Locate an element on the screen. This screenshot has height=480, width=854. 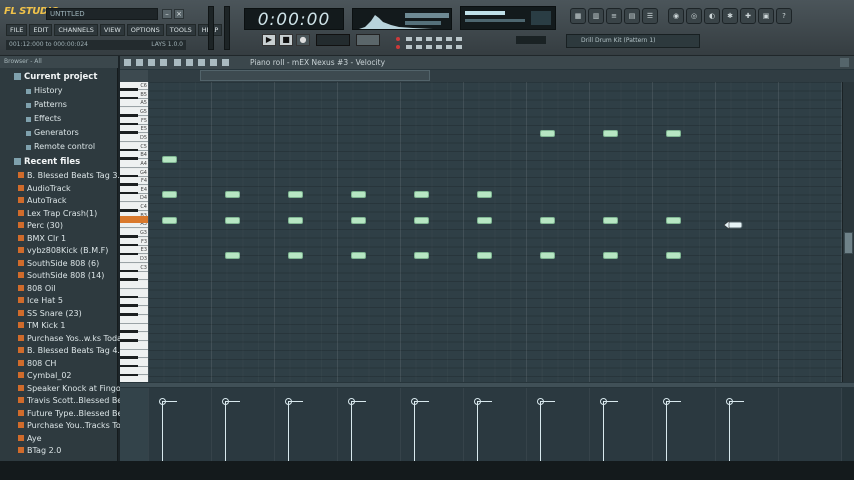
channel-rack-icon: ▦ is located at coordinates (578, 16).